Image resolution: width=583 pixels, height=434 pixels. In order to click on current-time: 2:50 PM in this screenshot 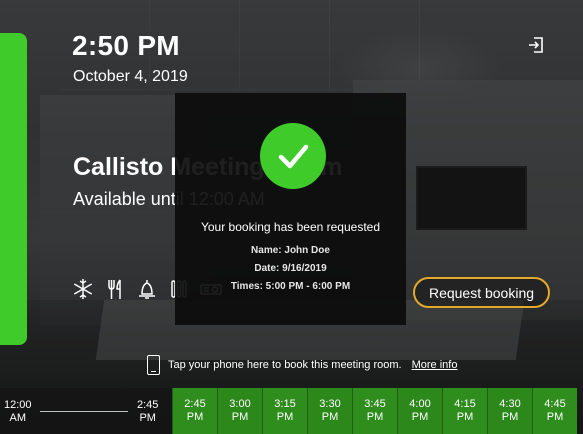, I will do `click(126, 45)`.